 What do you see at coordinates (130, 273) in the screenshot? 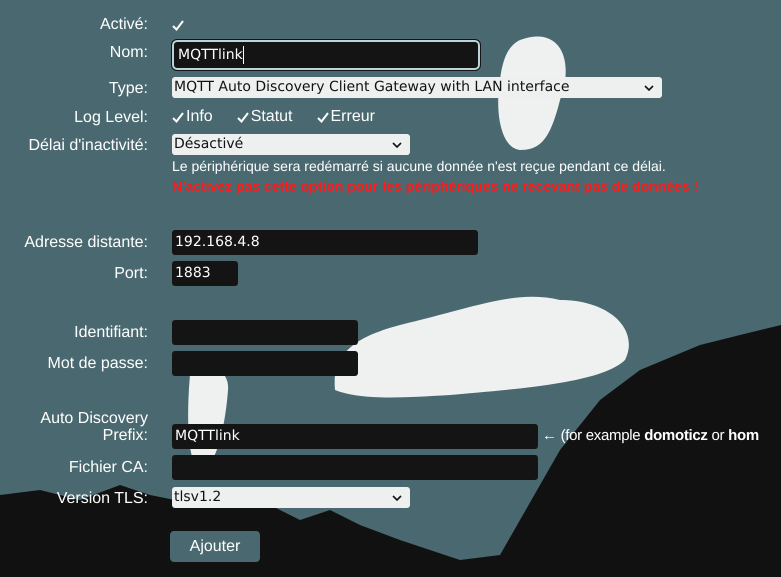
I see `field-label: Port:` at bounding box center [130, 273].